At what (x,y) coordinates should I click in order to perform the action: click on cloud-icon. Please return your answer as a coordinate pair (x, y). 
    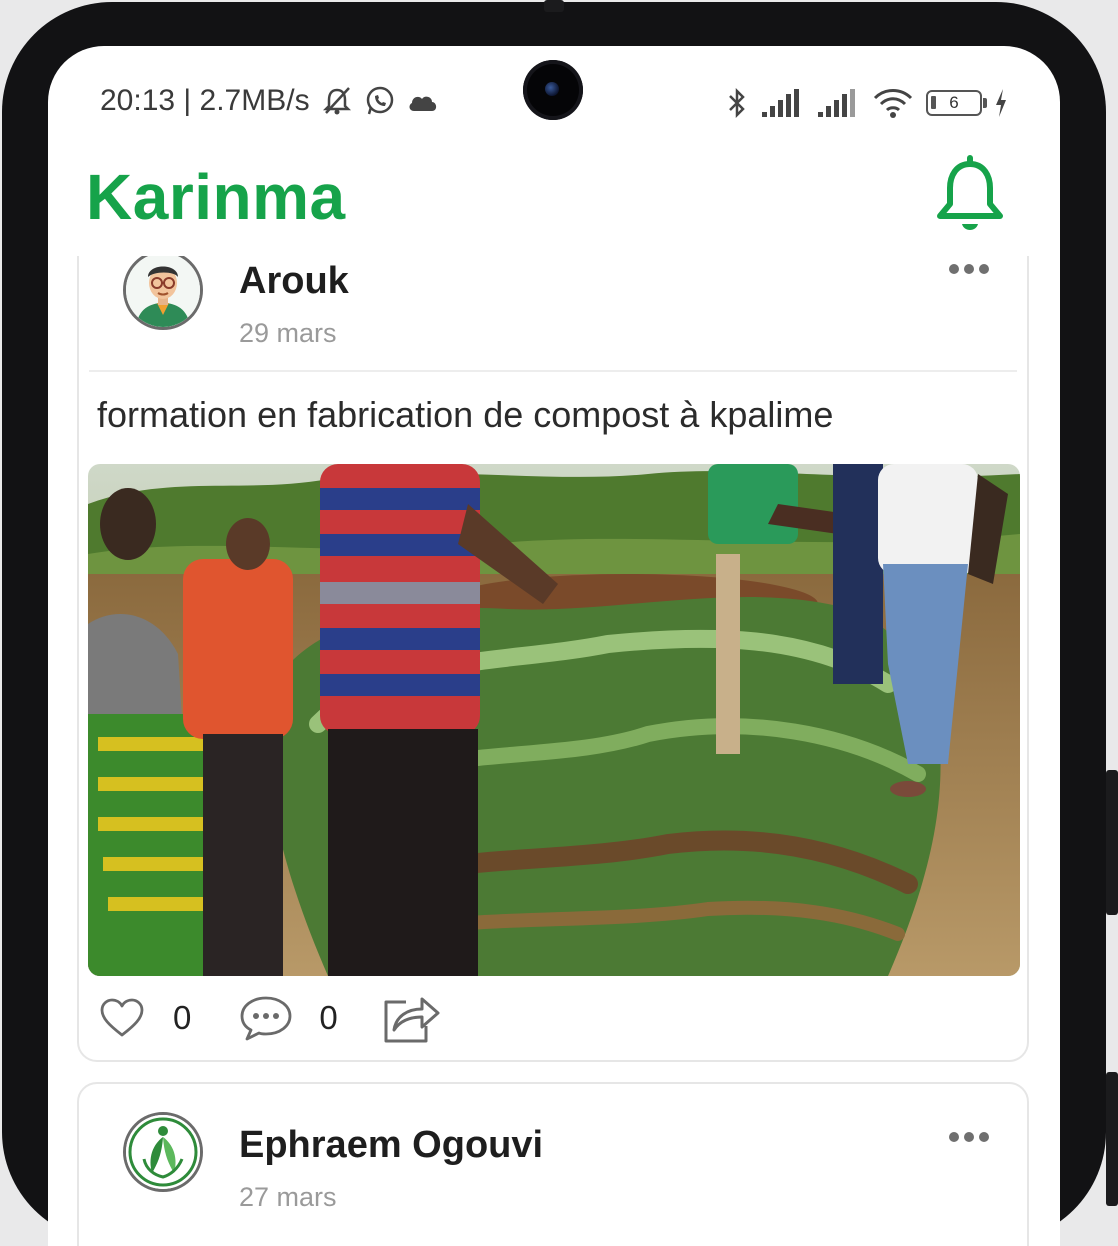
    Looking at the image, I should click on (422, 103).